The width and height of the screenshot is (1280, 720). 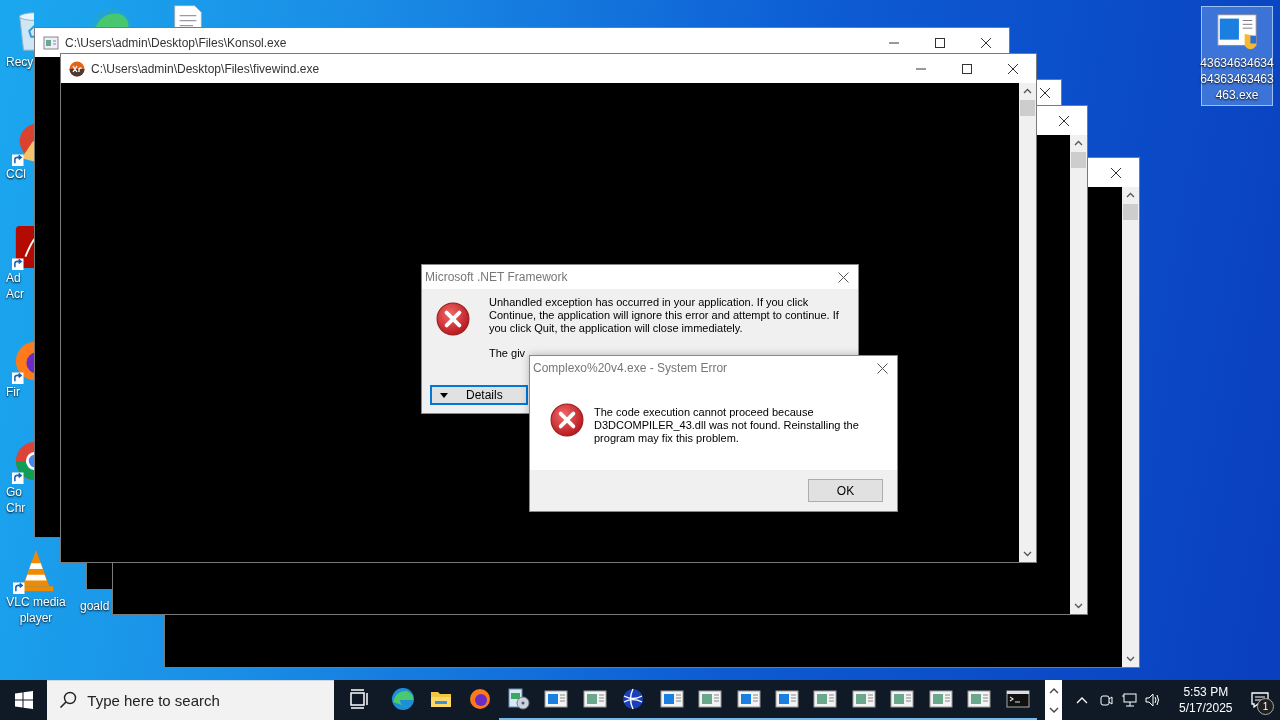 What do you see at coordinates (68, 700) in the screenshot?
I see `search-icon` at bounding box center [68, 700].